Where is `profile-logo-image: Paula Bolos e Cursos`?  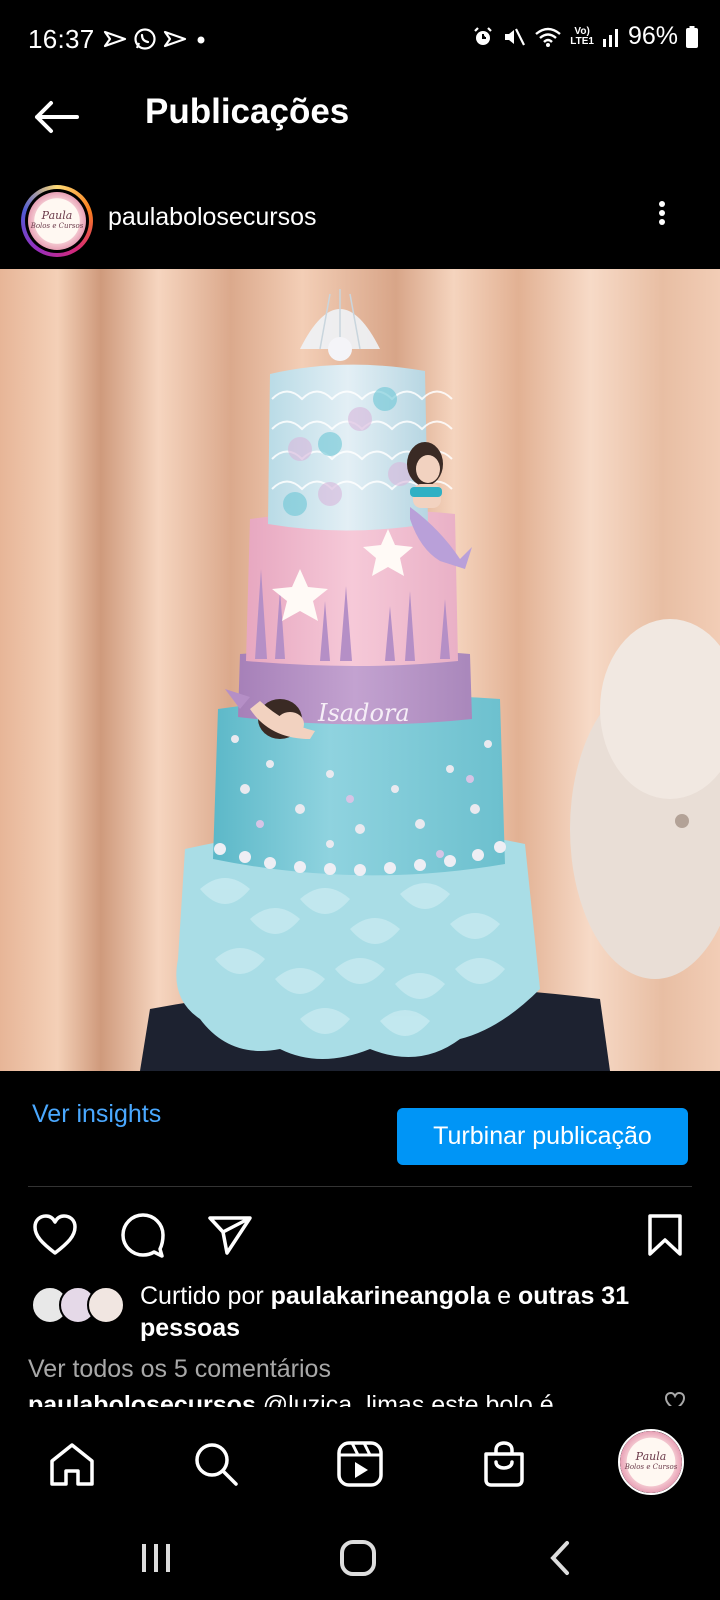
profile-logo-image: Paula Bolos e Cursos is located at coordinates (651, 1462).